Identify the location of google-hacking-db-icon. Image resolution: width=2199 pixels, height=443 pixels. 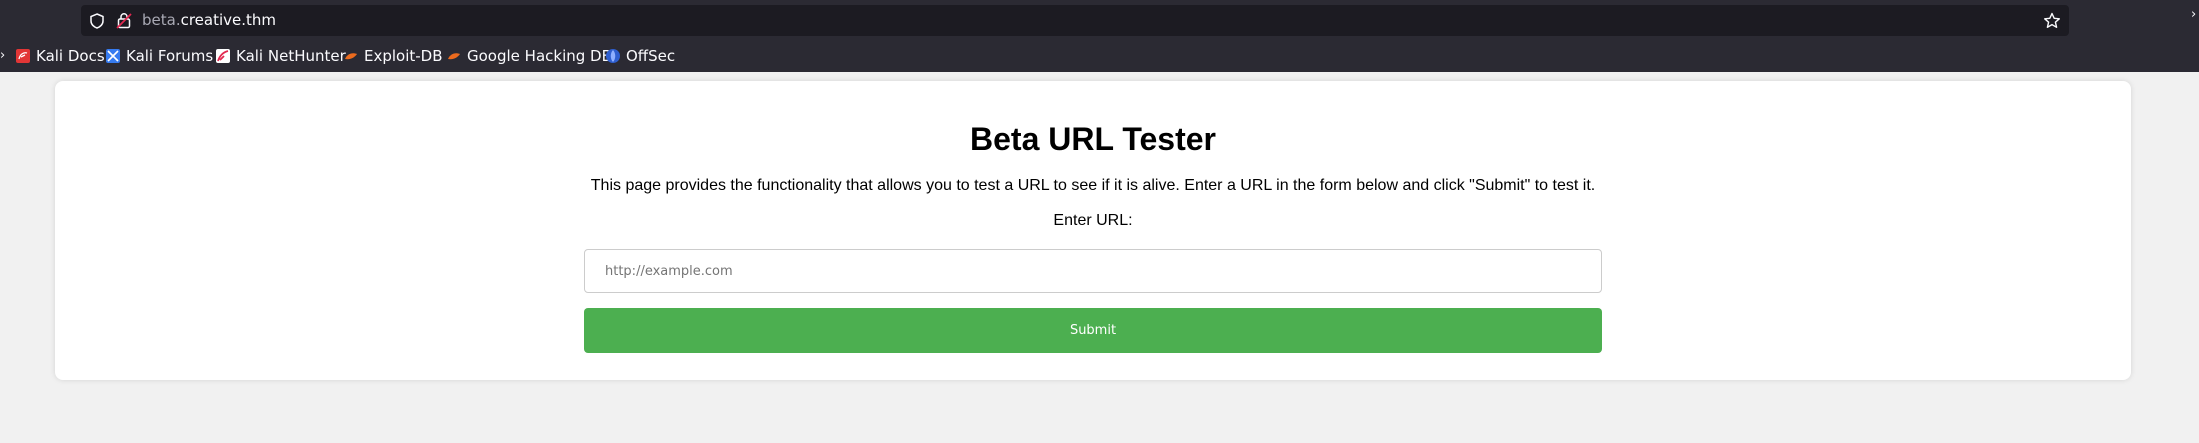
(454, 56).